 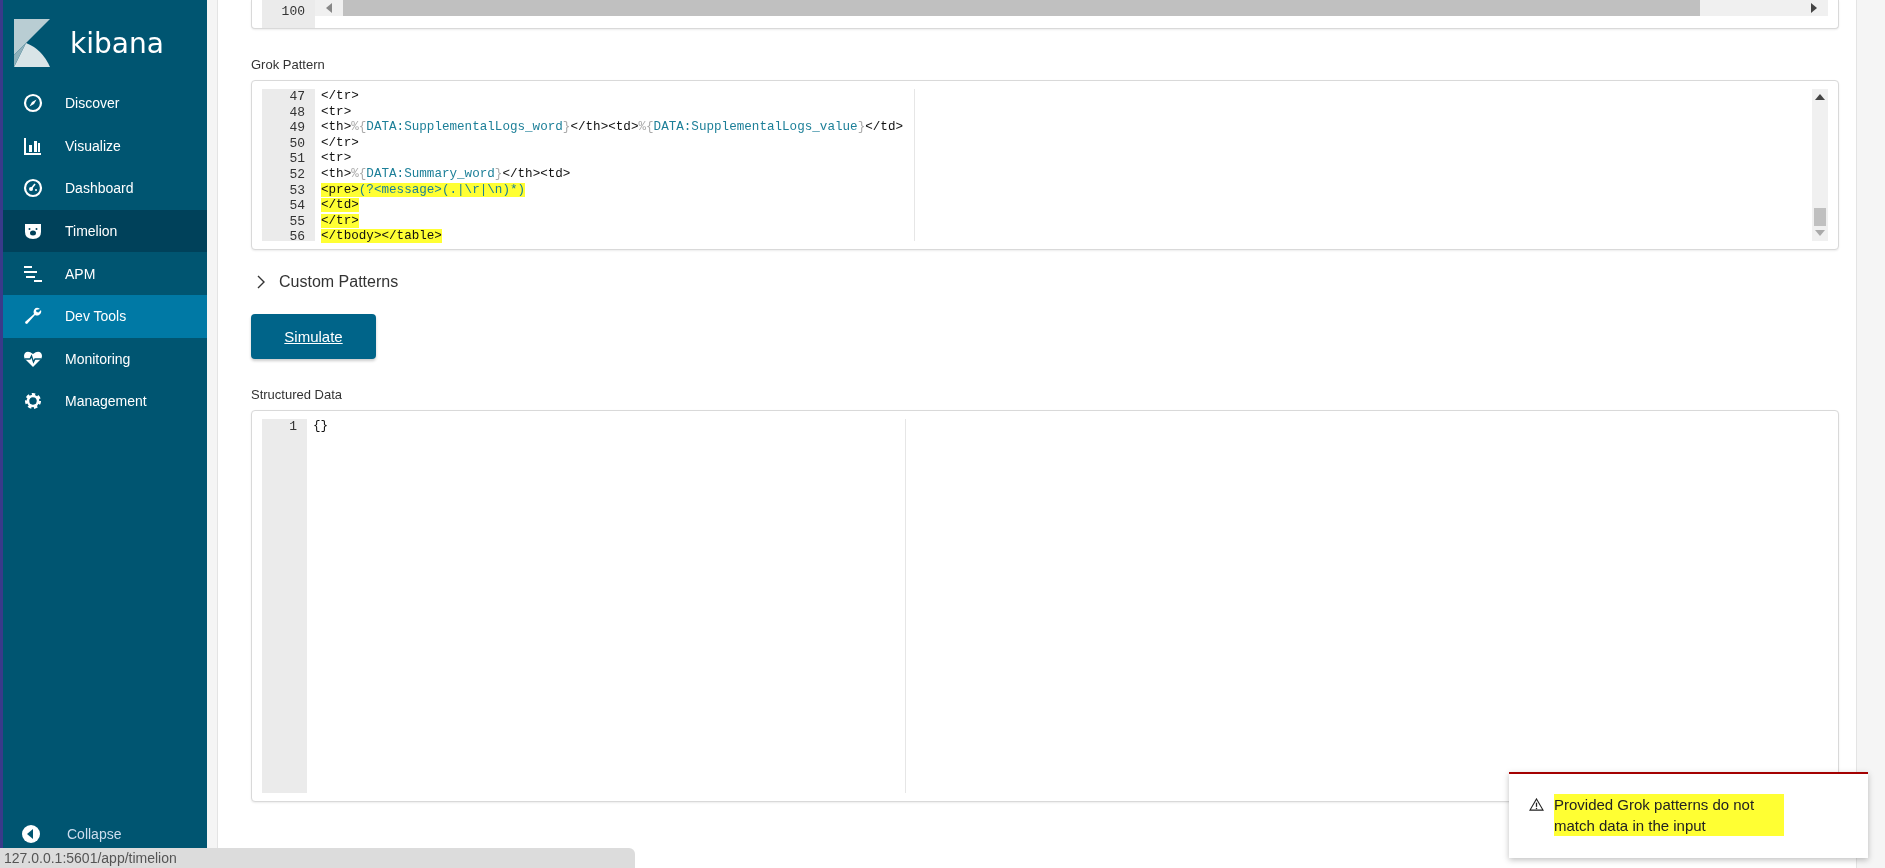 What do you see at coordinates (1814, 8) in the screenshot?
I see `scroll-right-icon` at bounding box center [1814, 8].